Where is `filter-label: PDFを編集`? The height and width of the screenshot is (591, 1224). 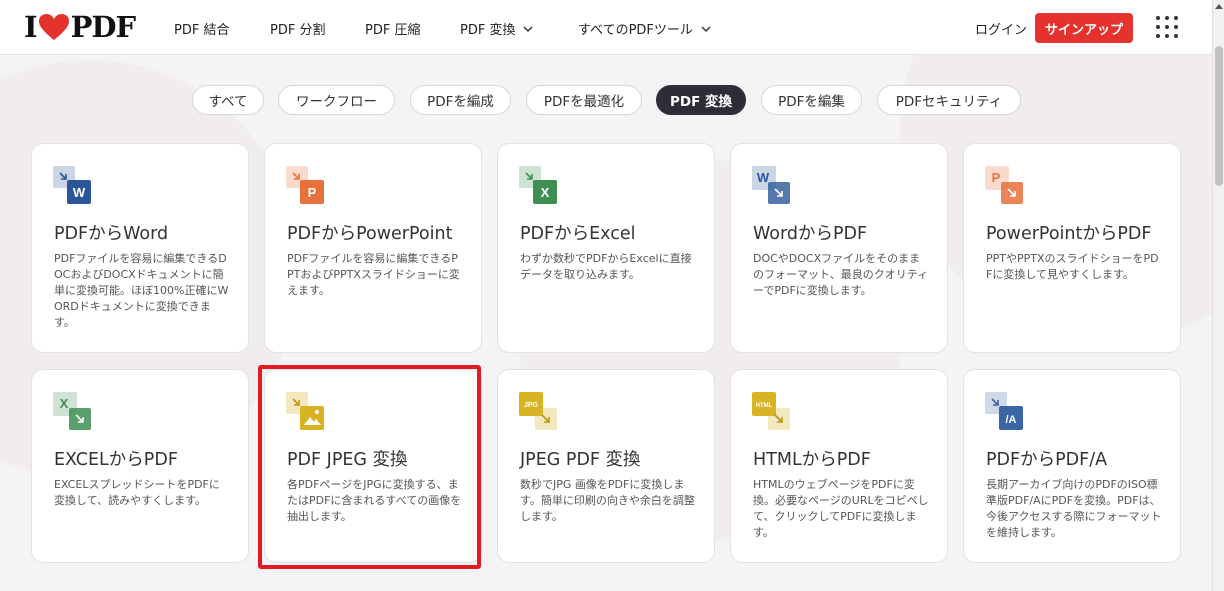 filter-label: PDFを編集 is located at coordinates (811, 102).